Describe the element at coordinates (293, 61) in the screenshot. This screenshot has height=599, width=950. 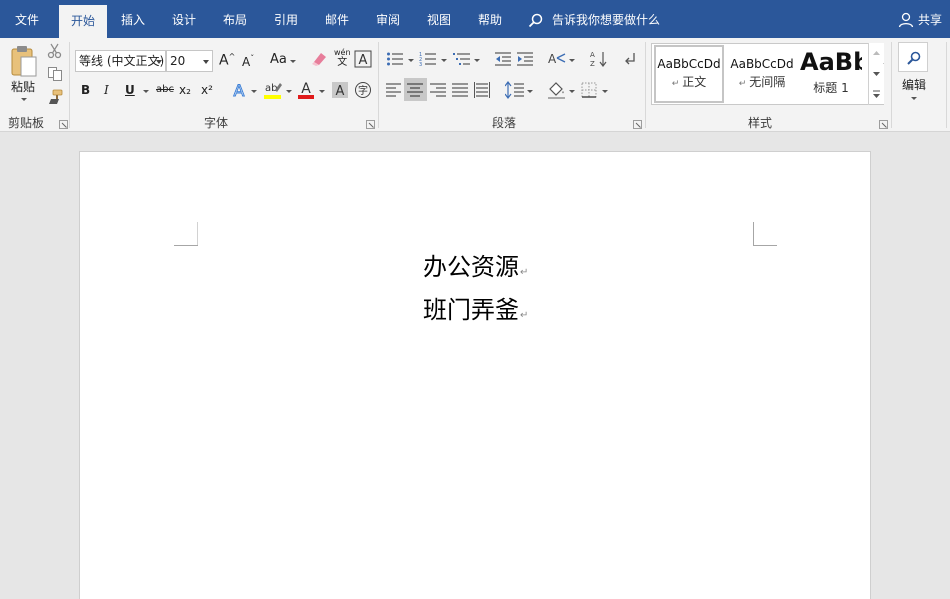
I see `change-case-dropdown` at that location.